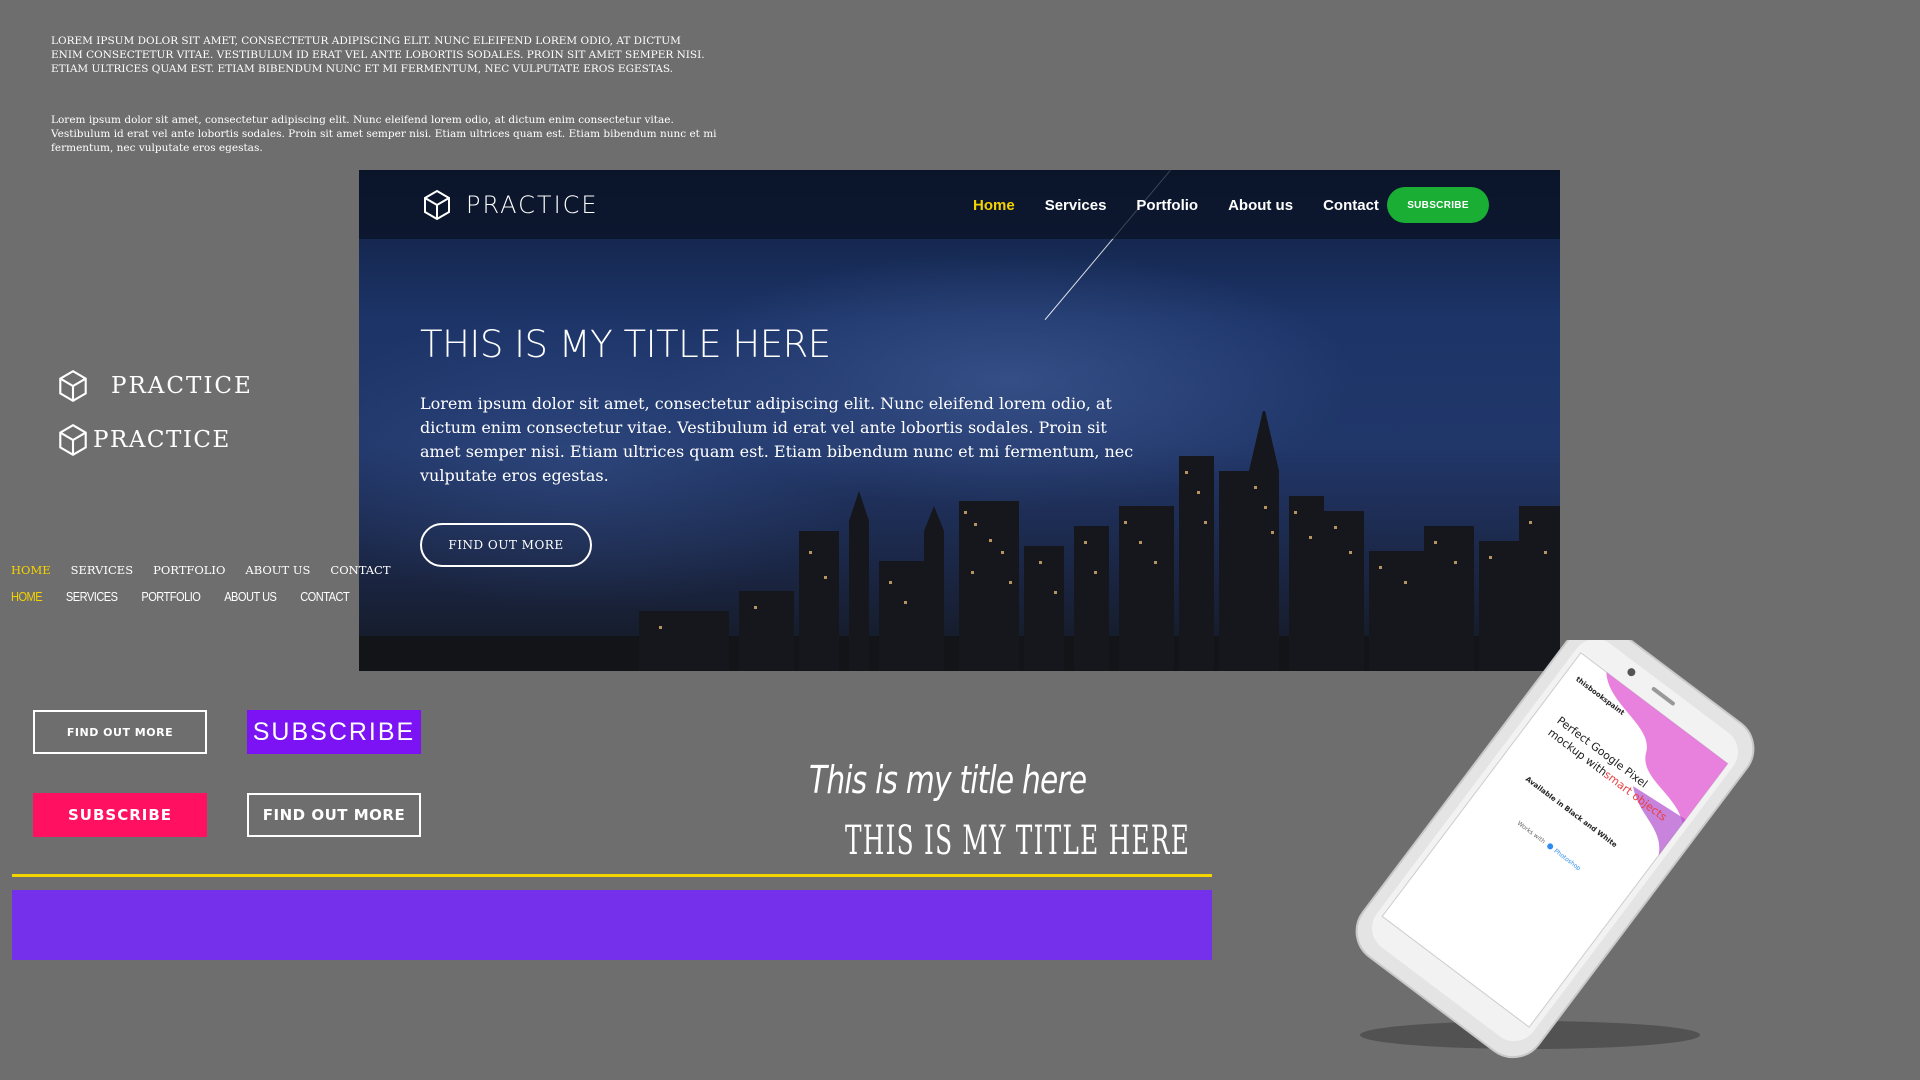  What do you see at coordinates (994, 205) in the screenshot?
I see `nav-item-home: Home` at bounding box center [994, 205].